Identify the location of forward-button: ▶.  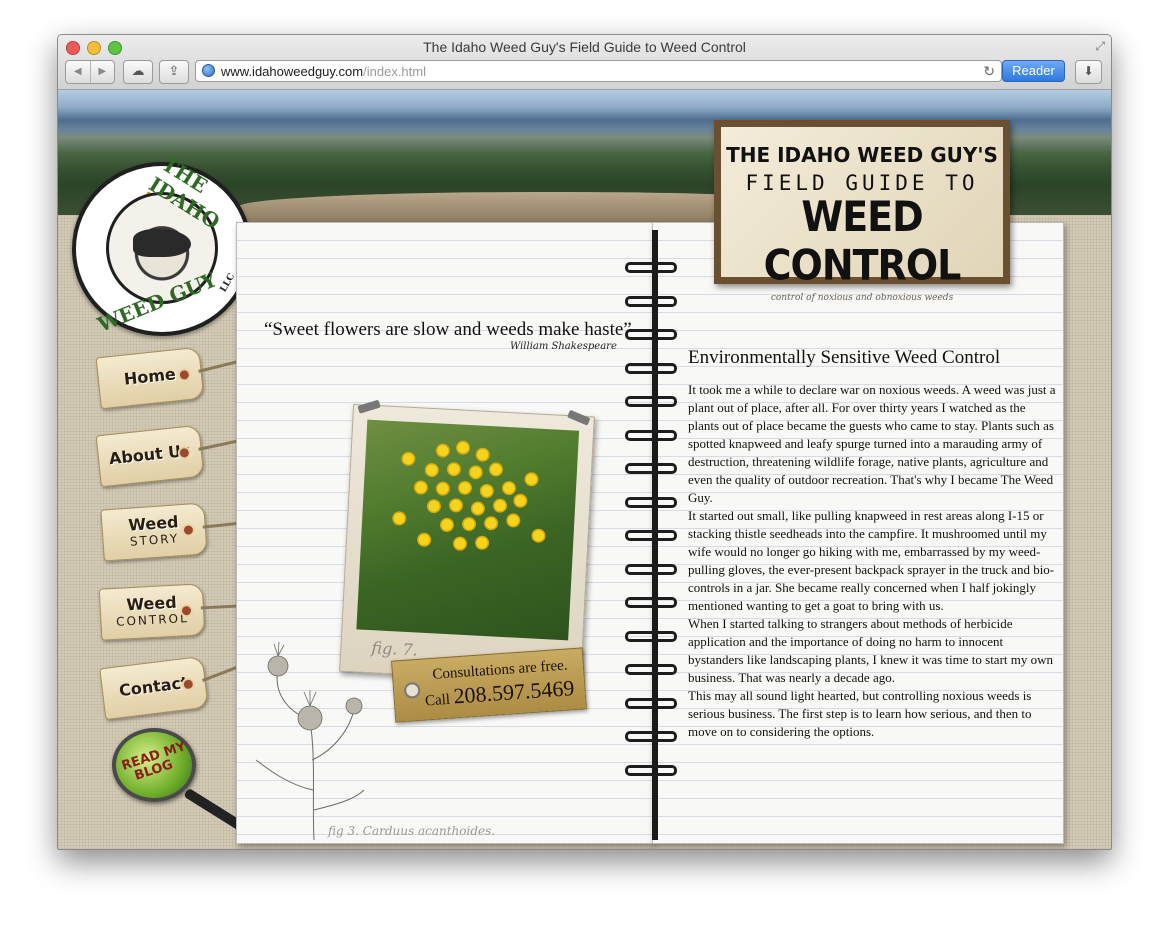
(102, 72).